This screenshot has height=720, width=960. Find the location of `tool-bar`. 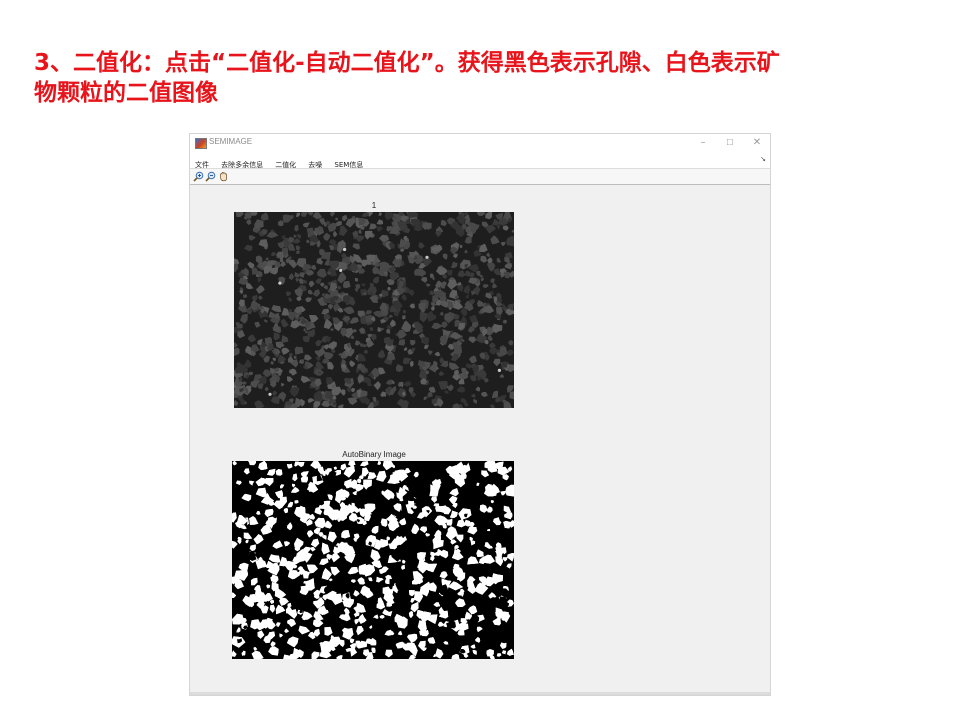

tool-bar is located at coordinates (480, 176).